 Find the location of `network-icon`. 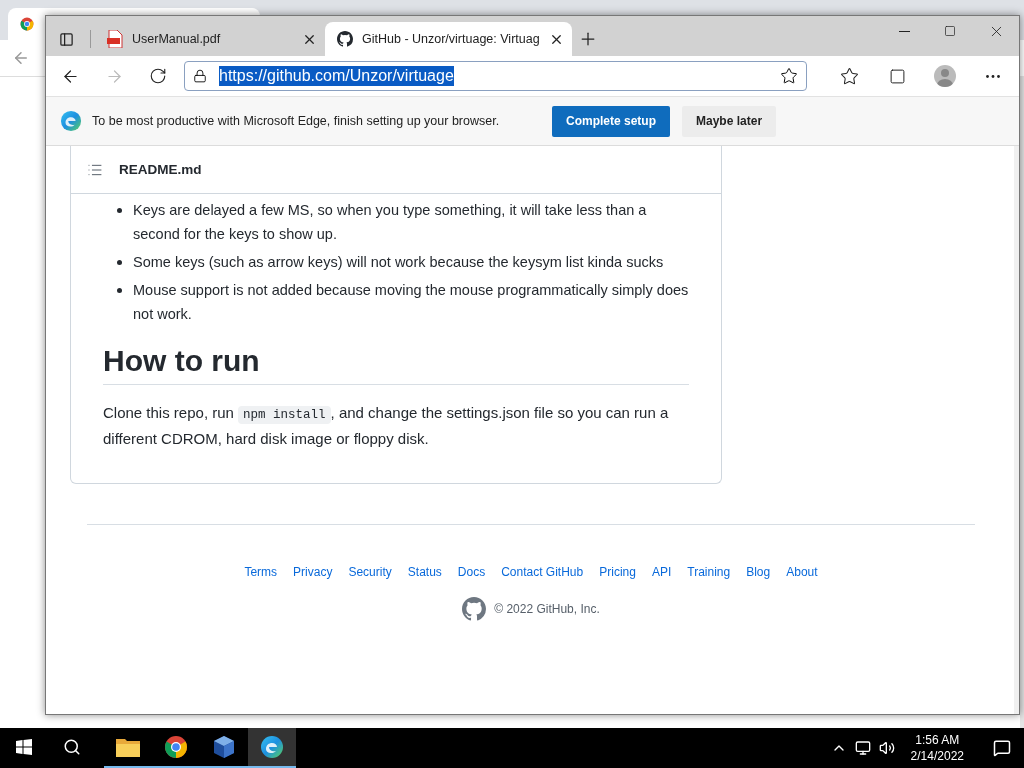

network-icon is located at coordinates (862, 748).